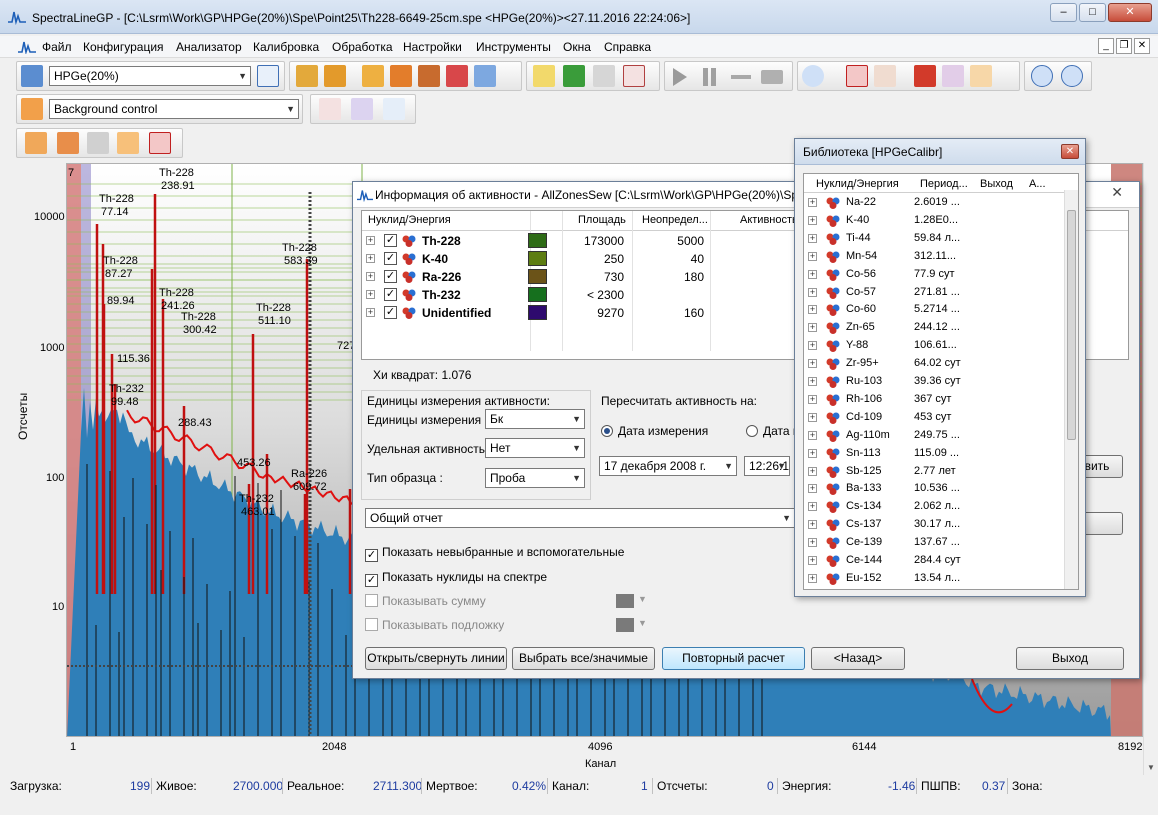  Describe the element at coordinates (128, 143) in the screenshot. I see `region-move-icon` at that location.